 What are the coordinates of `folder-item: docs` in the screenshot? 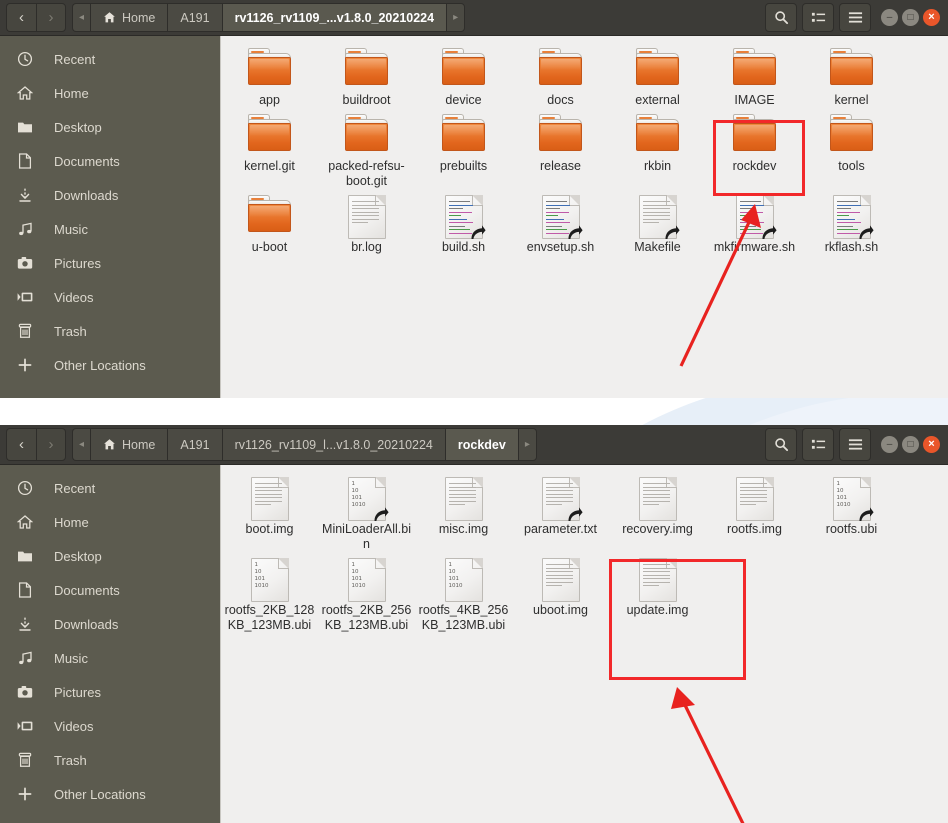 It's located at (560, 75).